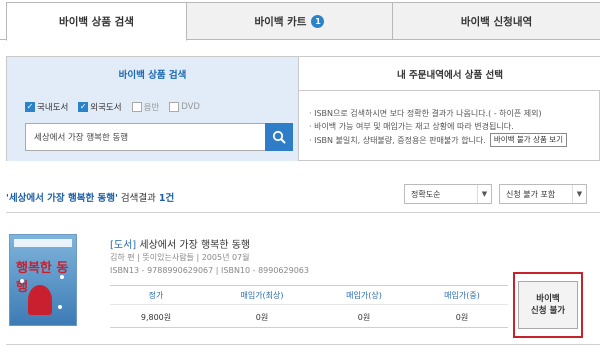 The image size is (600, 357). Describe the element at coordinates (81, 138) in the screenshot. I see `search-input-value: 세상에서 가장 행복한 동행` at that location.